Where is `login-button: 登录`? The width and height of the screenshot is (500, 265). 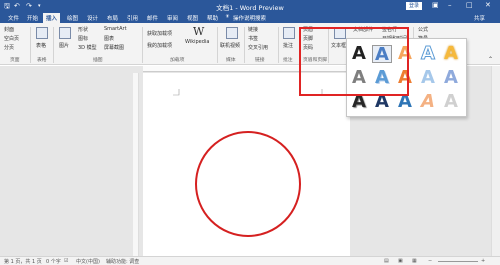 login-button: 登录 is located at coordinates (414, 6).